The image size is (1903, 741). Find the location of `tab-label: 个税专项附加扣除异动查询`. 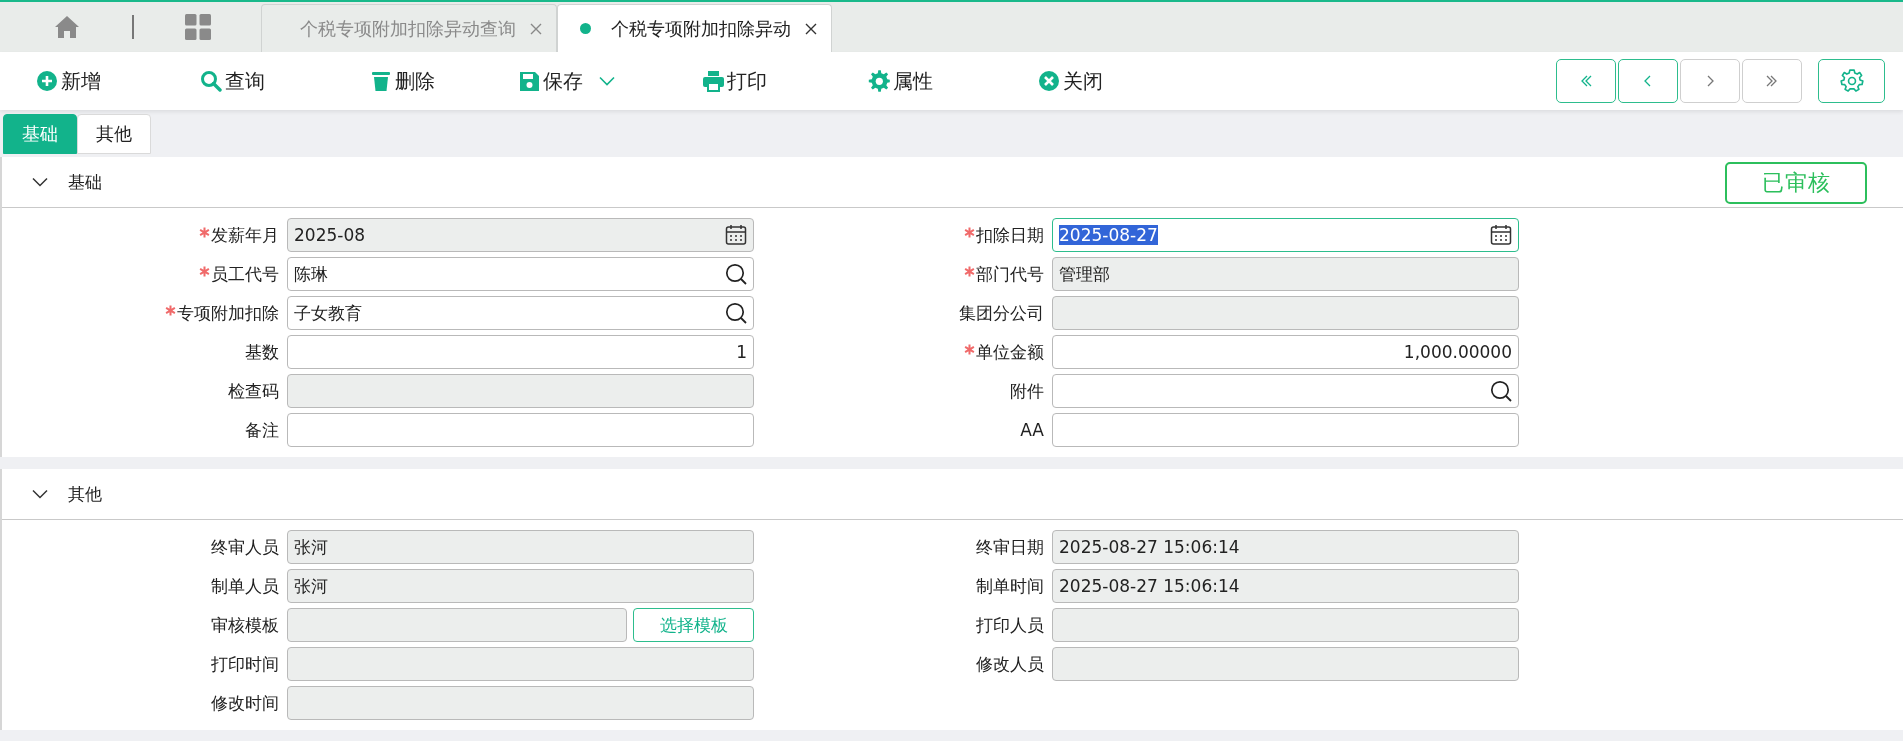

tab-label: 个税专项附加扣除异动查询 is located at coordinates (408, 28).